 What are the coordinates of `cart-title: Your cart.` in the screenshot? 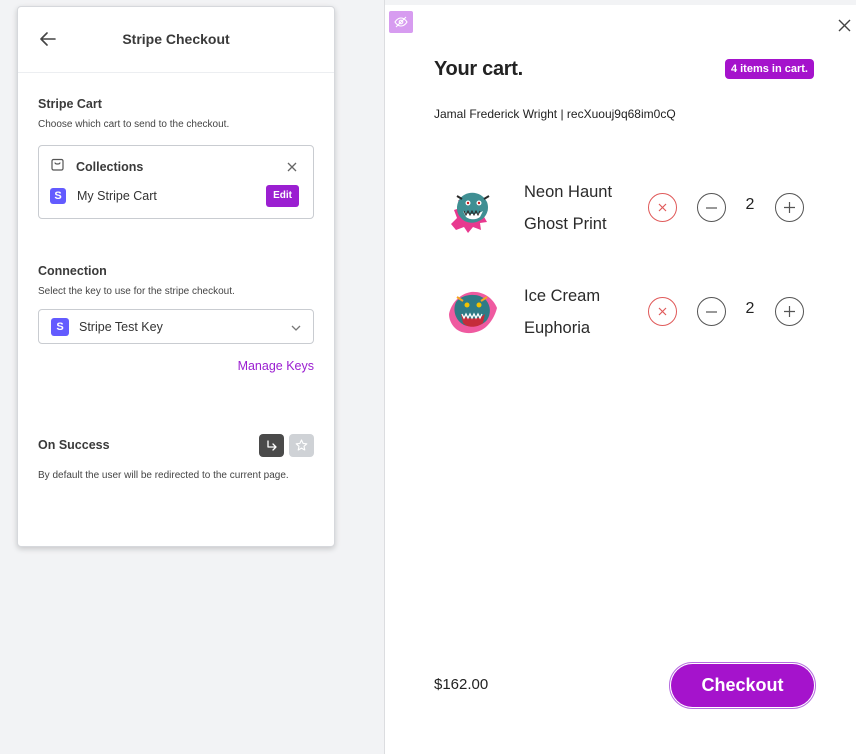 It's located at (478, 69).